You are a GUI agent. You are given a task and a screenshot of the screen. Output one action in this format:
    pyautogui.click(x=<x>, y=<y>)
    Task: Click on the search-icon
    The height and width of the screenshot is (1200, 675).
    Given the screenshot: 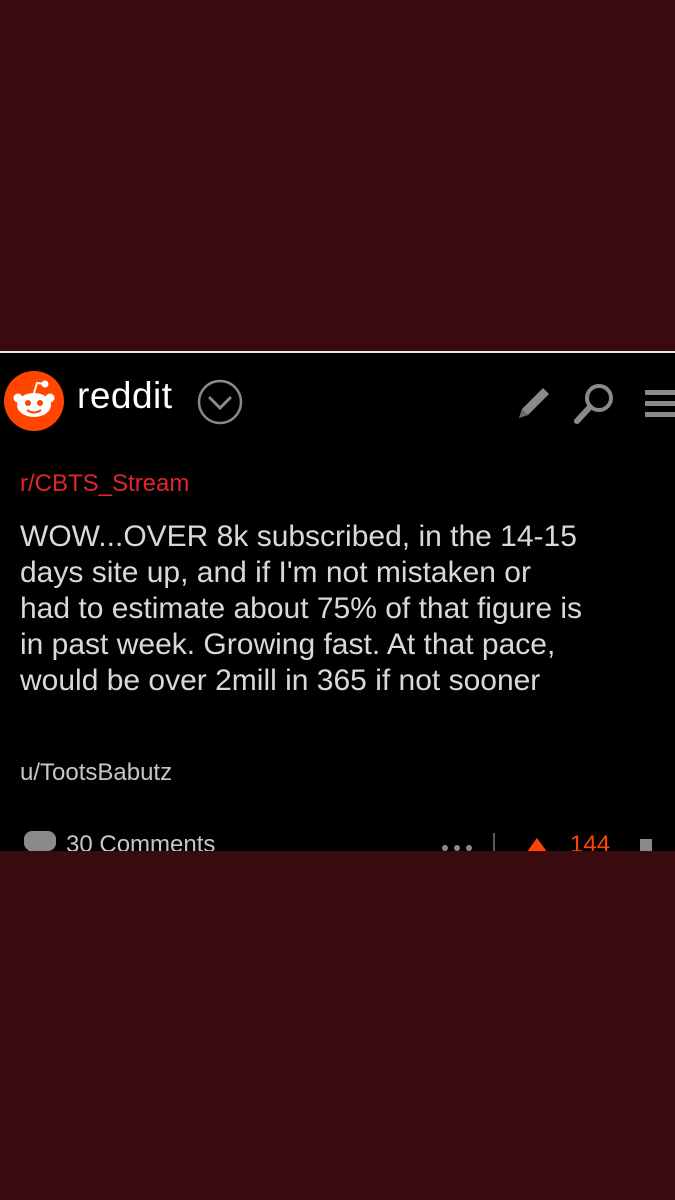 What is the action you would take?
    pyautogui.click(x=594, y=404)
    